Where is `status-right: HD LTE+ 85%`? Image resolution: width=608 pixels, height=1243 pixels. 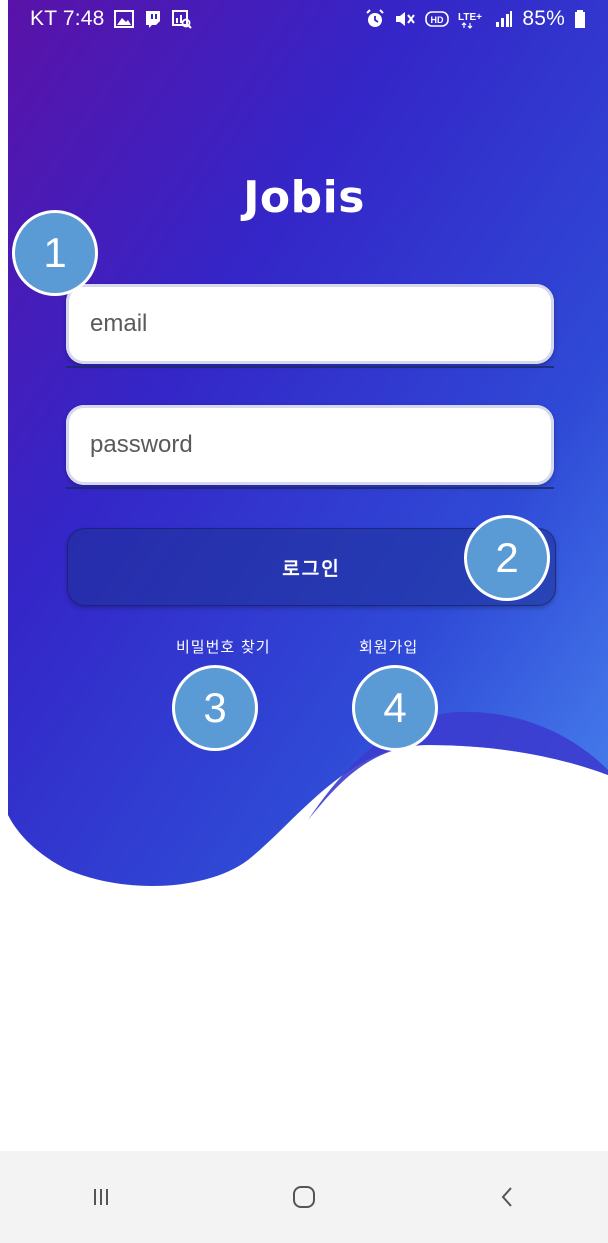 status-right: HD LTE+ 85% is located at coordinates (475, 19).